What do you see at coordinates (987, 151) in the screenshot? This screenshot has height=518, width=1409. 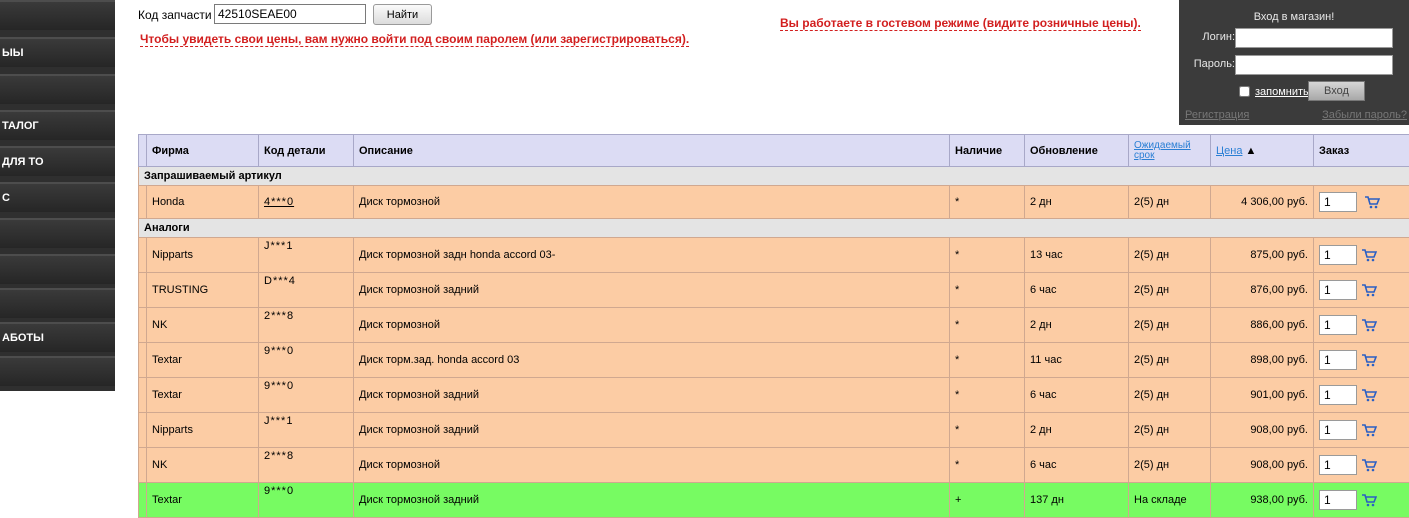 I see `header-availability: Наличие` at bounding box center [987, 151].